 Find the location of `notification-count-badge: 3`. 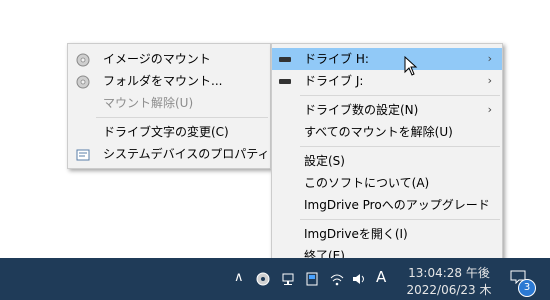

notification-count-badge: 3 is located at coordinates (527, 288).